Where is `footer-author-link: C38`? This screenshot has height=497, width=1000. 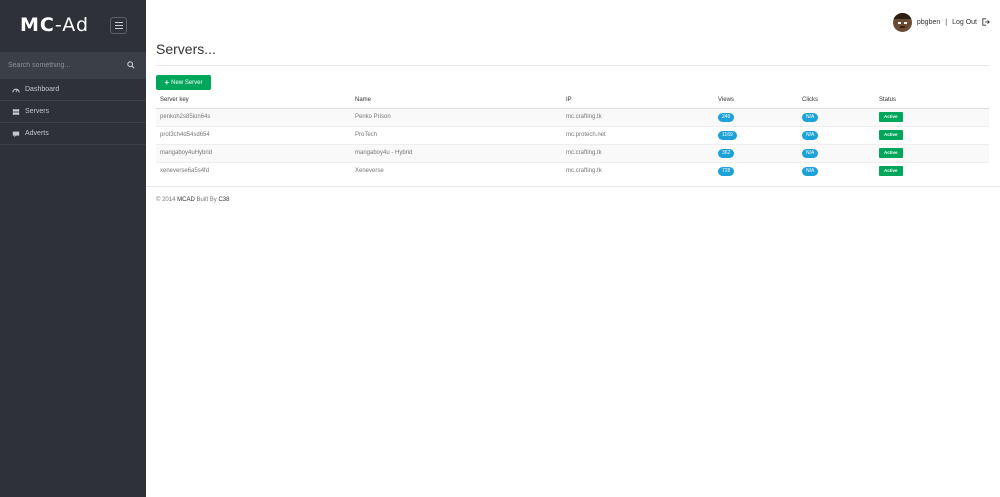
footer-author-link: C38 is located at coordinates (223, 200).